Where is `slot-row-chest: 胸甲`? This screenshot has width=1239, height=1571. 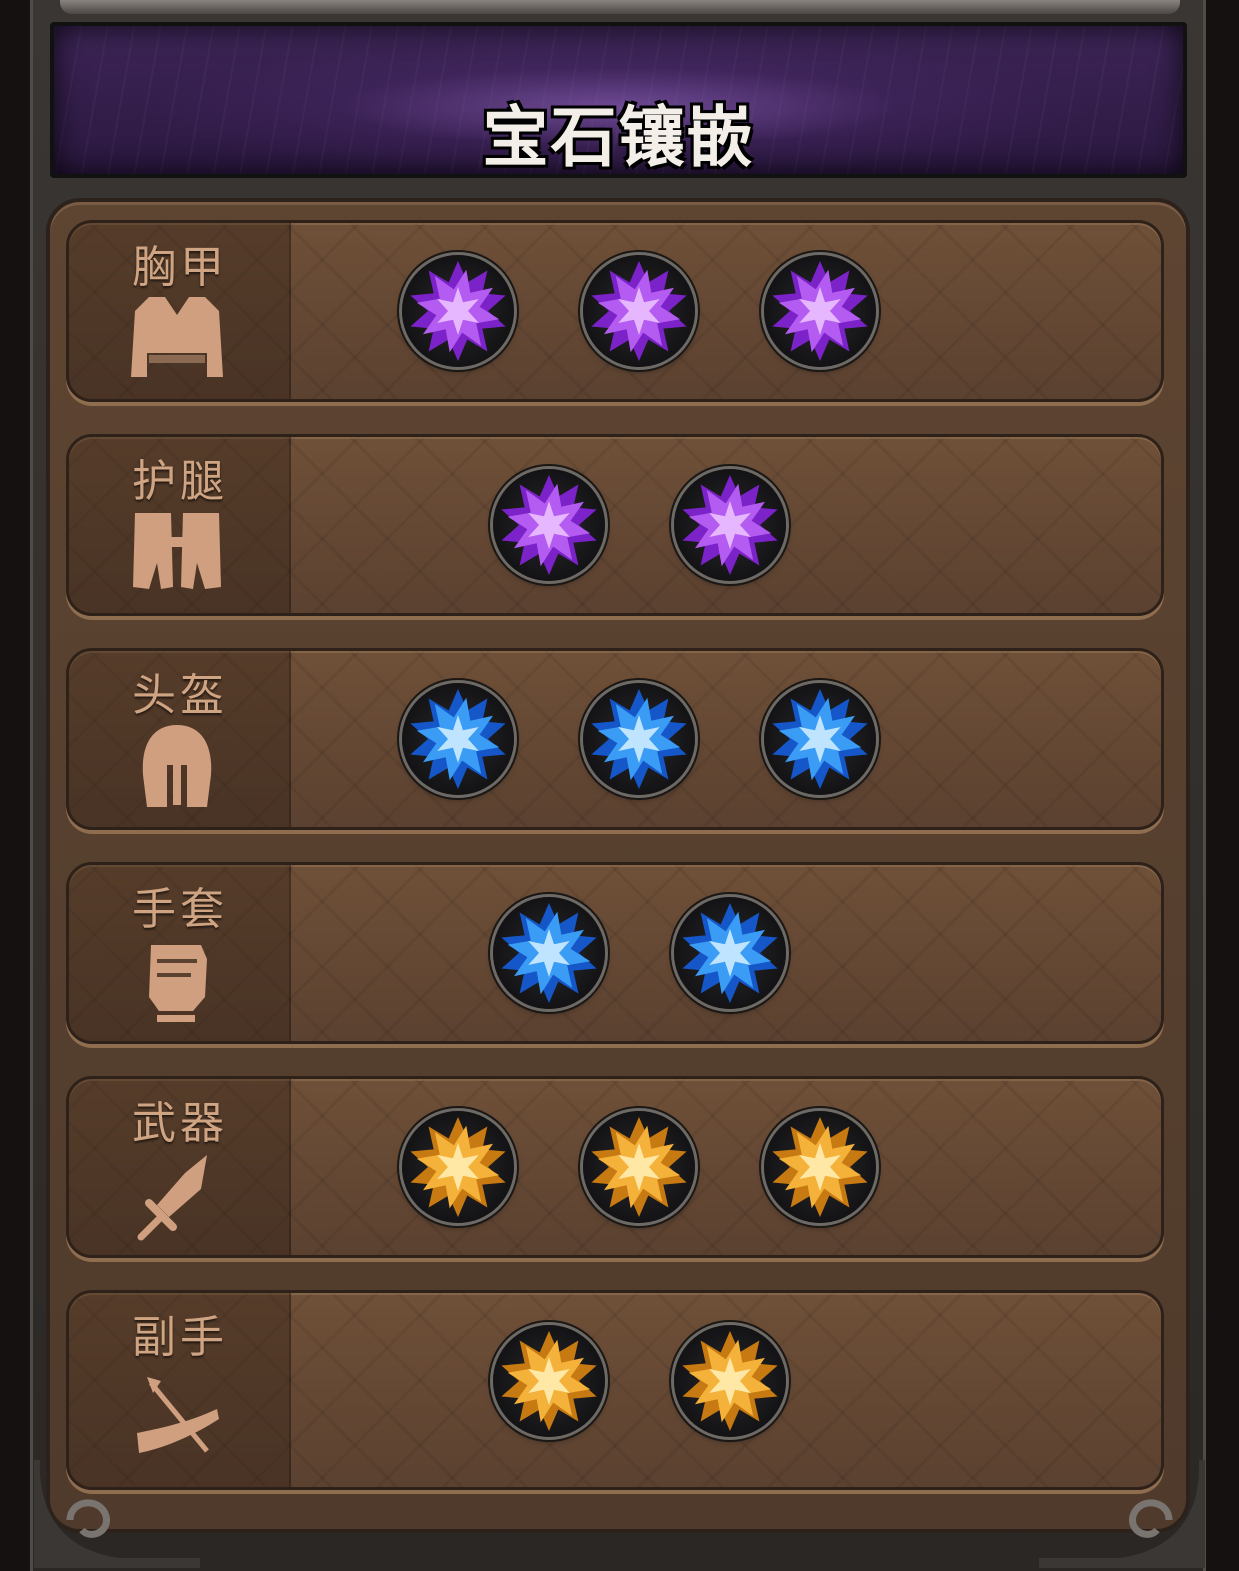 slot-row-chest: 胸甲 is located at coordinates (615, 311).